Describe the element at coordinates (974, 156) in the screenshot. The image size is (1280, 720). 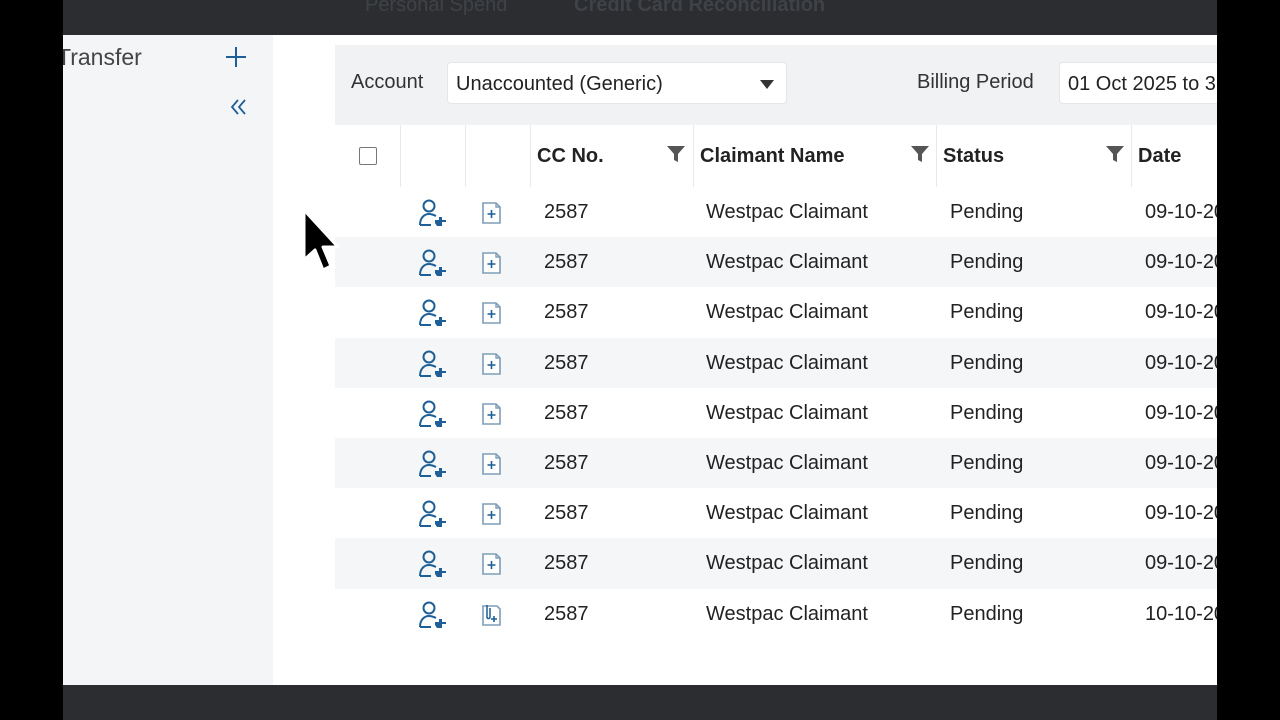
I see `status-header-label: Status` at that location.